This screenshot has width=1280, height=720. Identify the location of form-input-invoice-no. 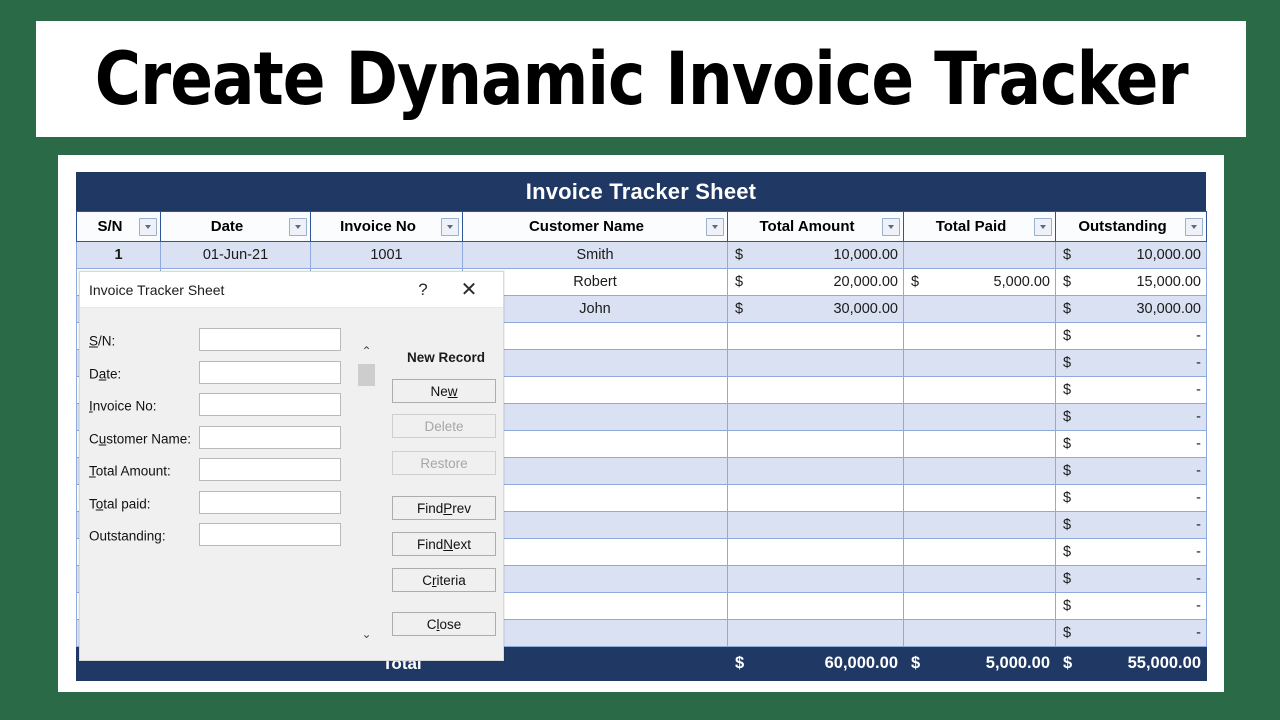
(270, 404).